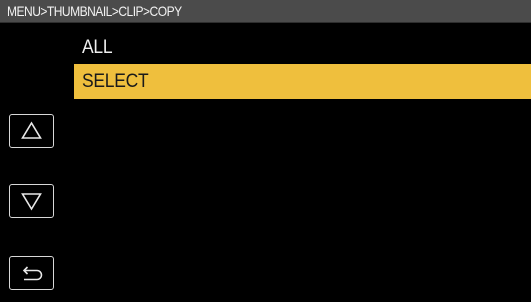 The height and width of the screenshot is (302, 531). What do you see at coordinates (302, 47) in the screenshot?
I see `menu-item-all: ALL` at bounding box center [302, 47].